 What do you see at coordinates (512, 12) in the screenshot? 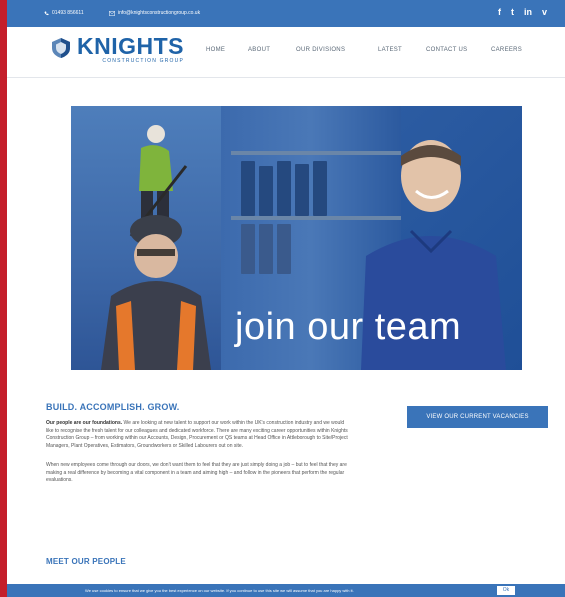
I see `twitter-icon: t` at bounding box center [512, 12].